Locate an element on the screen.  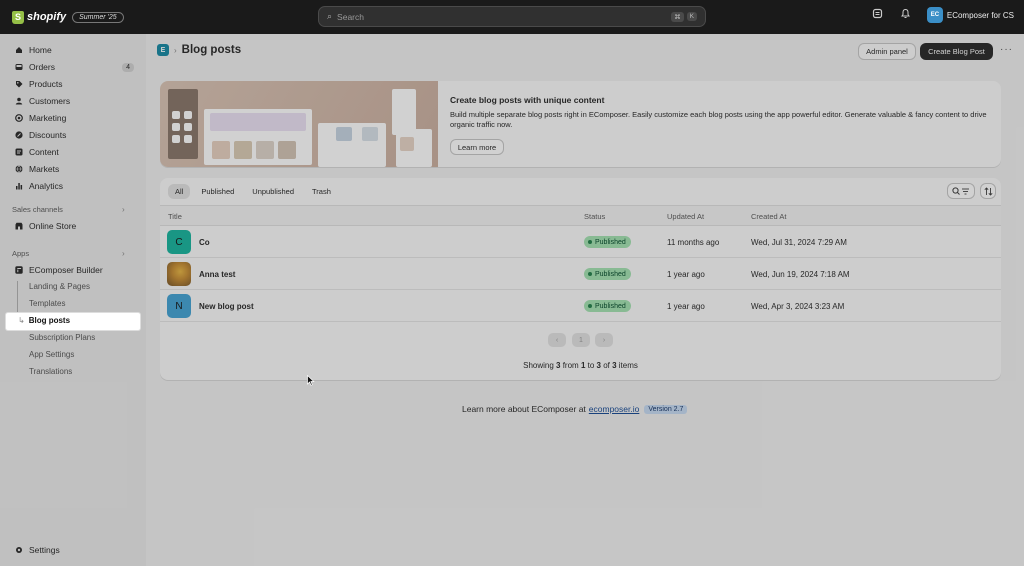
sidebar-item-label: Discounts is located at coordinates (48, 135).